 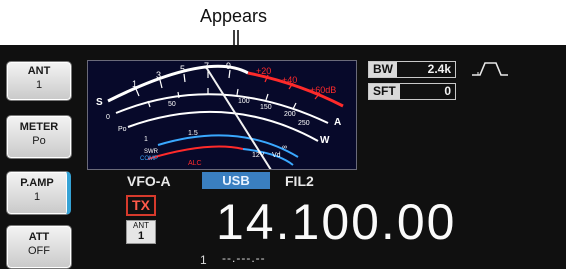 I want to click on meter-swr-tick-1: 1, so click(x=146, y=139).